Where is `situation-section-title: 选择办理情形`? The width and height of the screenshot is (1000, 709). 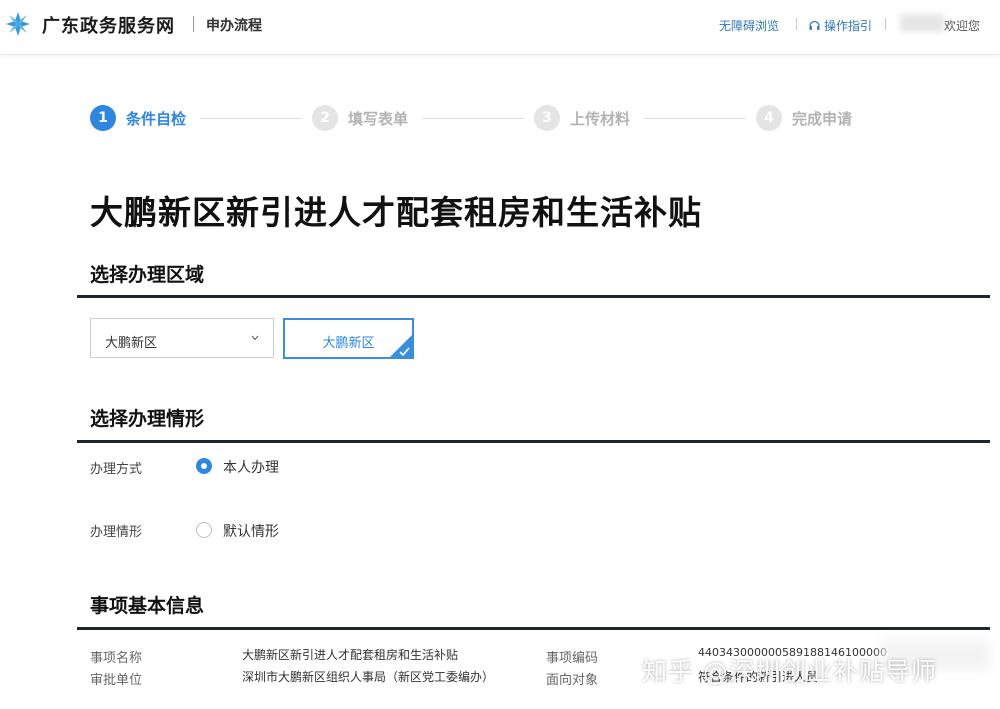 situation-section-title: 选择办理情形 is located at coordinates (147, 419).